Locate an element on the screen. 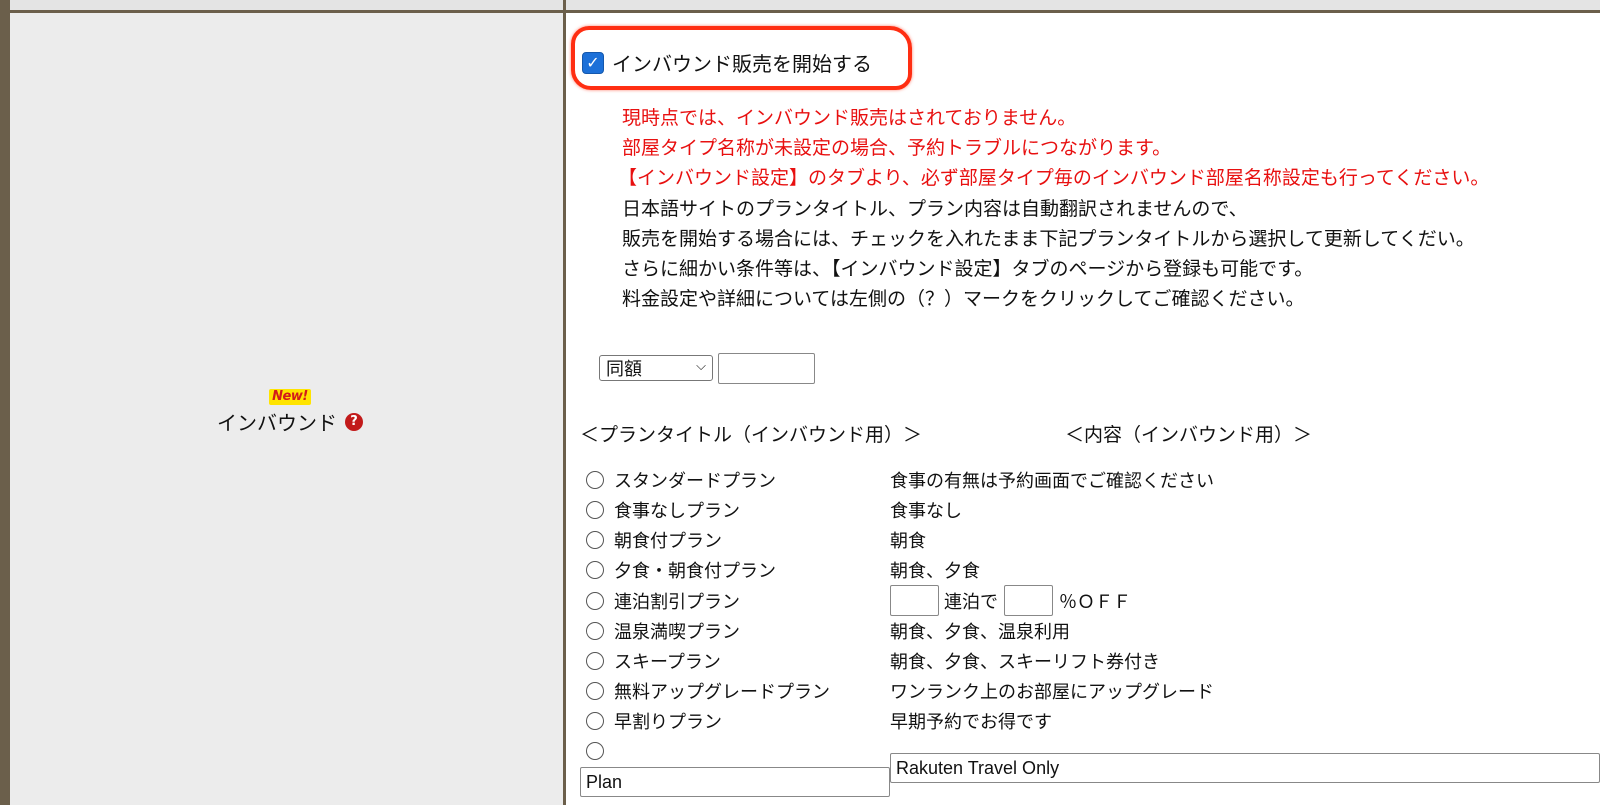 The height and width of the screenshot is (805, 1600). plan-title: 夕食・朝食付プラン is located at coordinates (695, 571).